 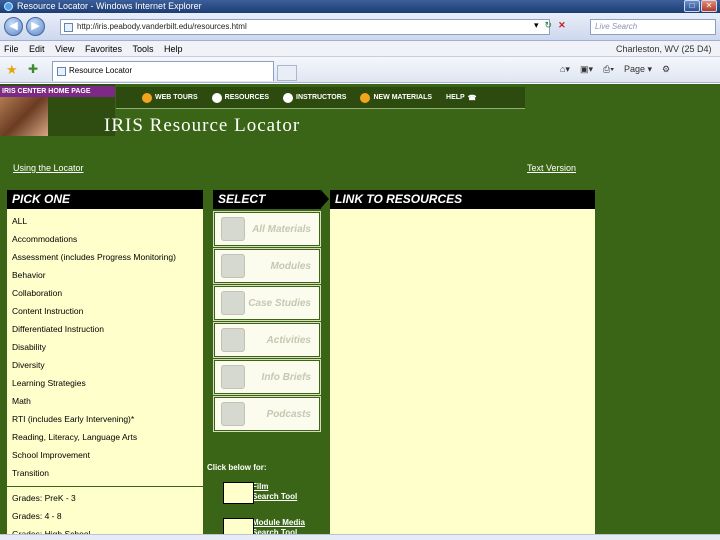 I want to click on click-below-label: Click below for:, so click(x=237, y=467).